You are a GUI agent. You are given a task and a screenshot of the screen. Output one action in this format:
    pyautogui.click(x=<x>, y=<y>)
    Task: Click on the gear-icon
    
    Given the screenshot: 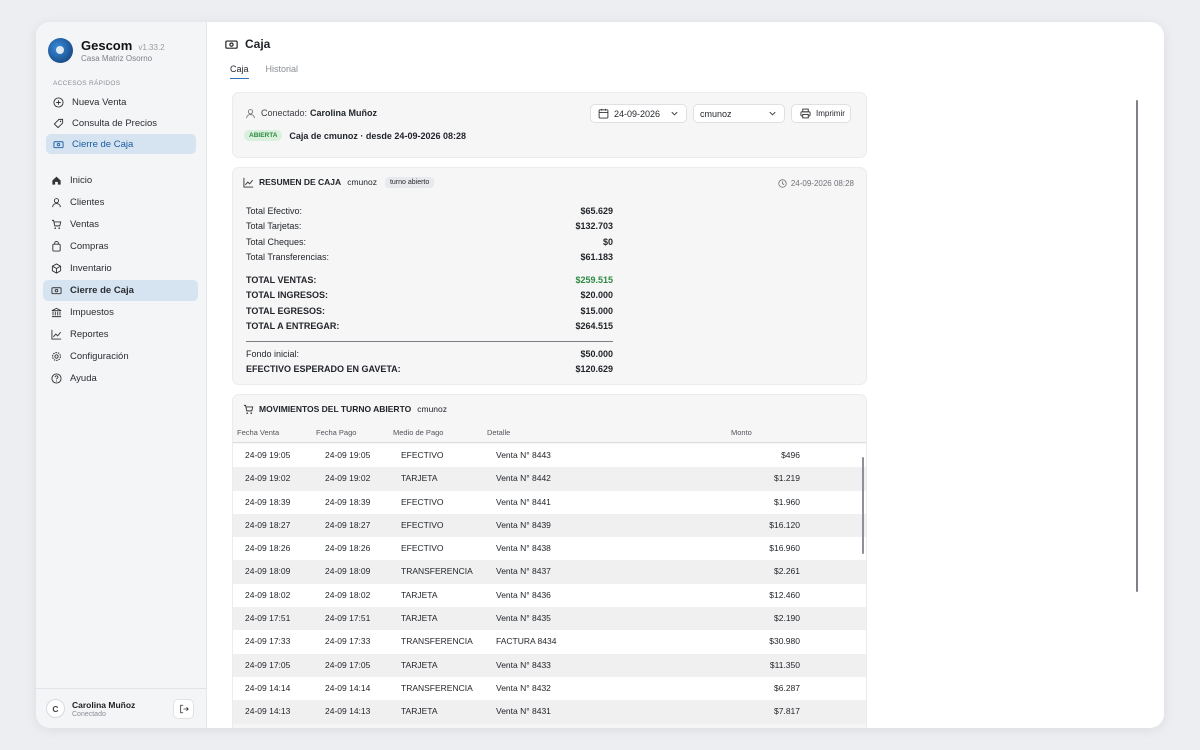 What is the action you would take?
    pyautogui.click(x=56, y=357)
    